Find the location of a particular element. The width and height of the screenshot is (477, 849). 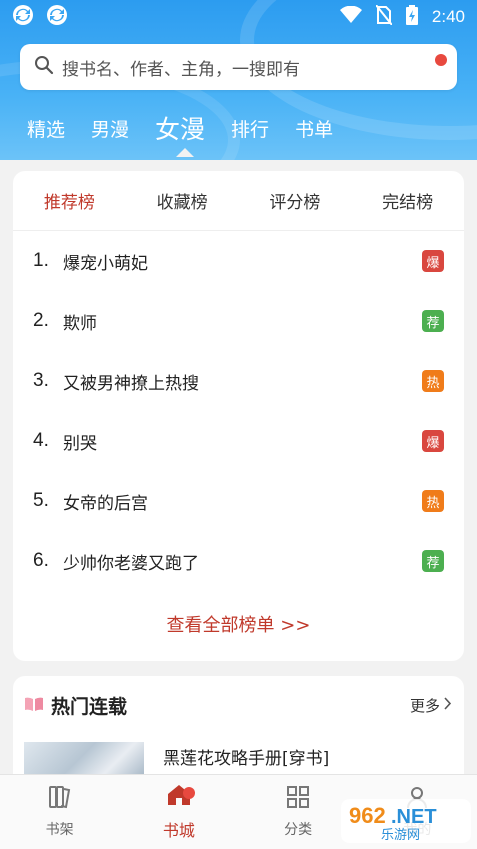

hot-serials-card: 热门连载 更多 黑莲花攻略手册[穿书] is located at coordinates (238, 726).